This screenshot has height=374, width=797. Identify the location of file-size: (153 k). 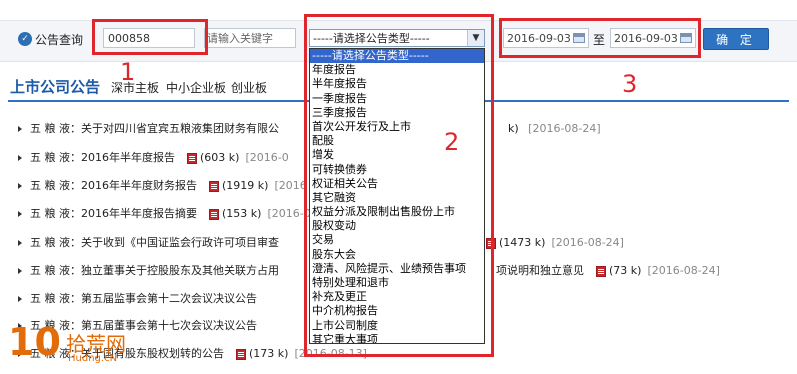
(242, 213).